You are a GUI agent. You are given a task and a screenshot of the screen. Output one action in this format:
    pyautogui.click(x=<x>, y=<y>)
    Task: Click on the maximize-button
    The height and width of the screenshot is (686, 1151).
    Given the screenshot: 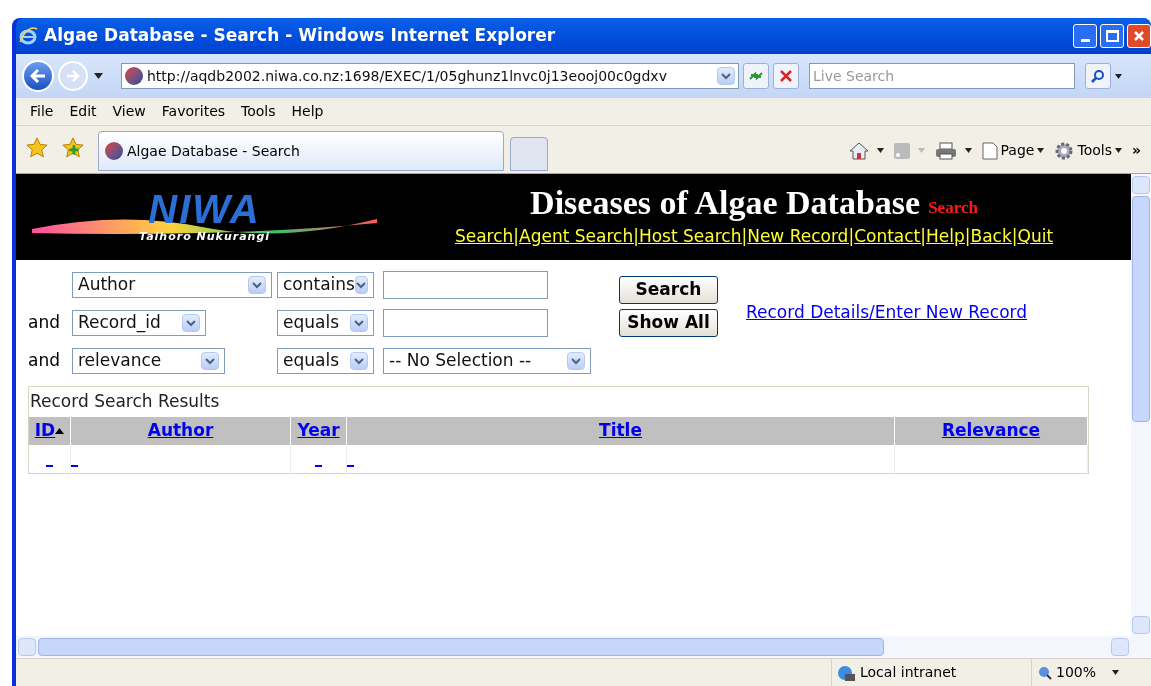 What is the action you would take?
    pyautogui.click(x=1112, y=36)
    